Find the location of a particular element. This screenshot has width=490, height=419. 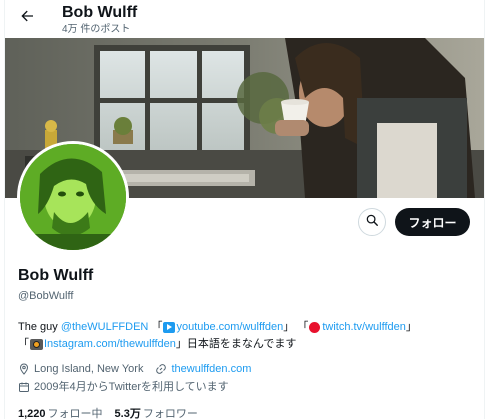

bio-line-2: 「 Instagram.com/thewulffden 」日本語をまなんでます is located at coordinates (249, 344).